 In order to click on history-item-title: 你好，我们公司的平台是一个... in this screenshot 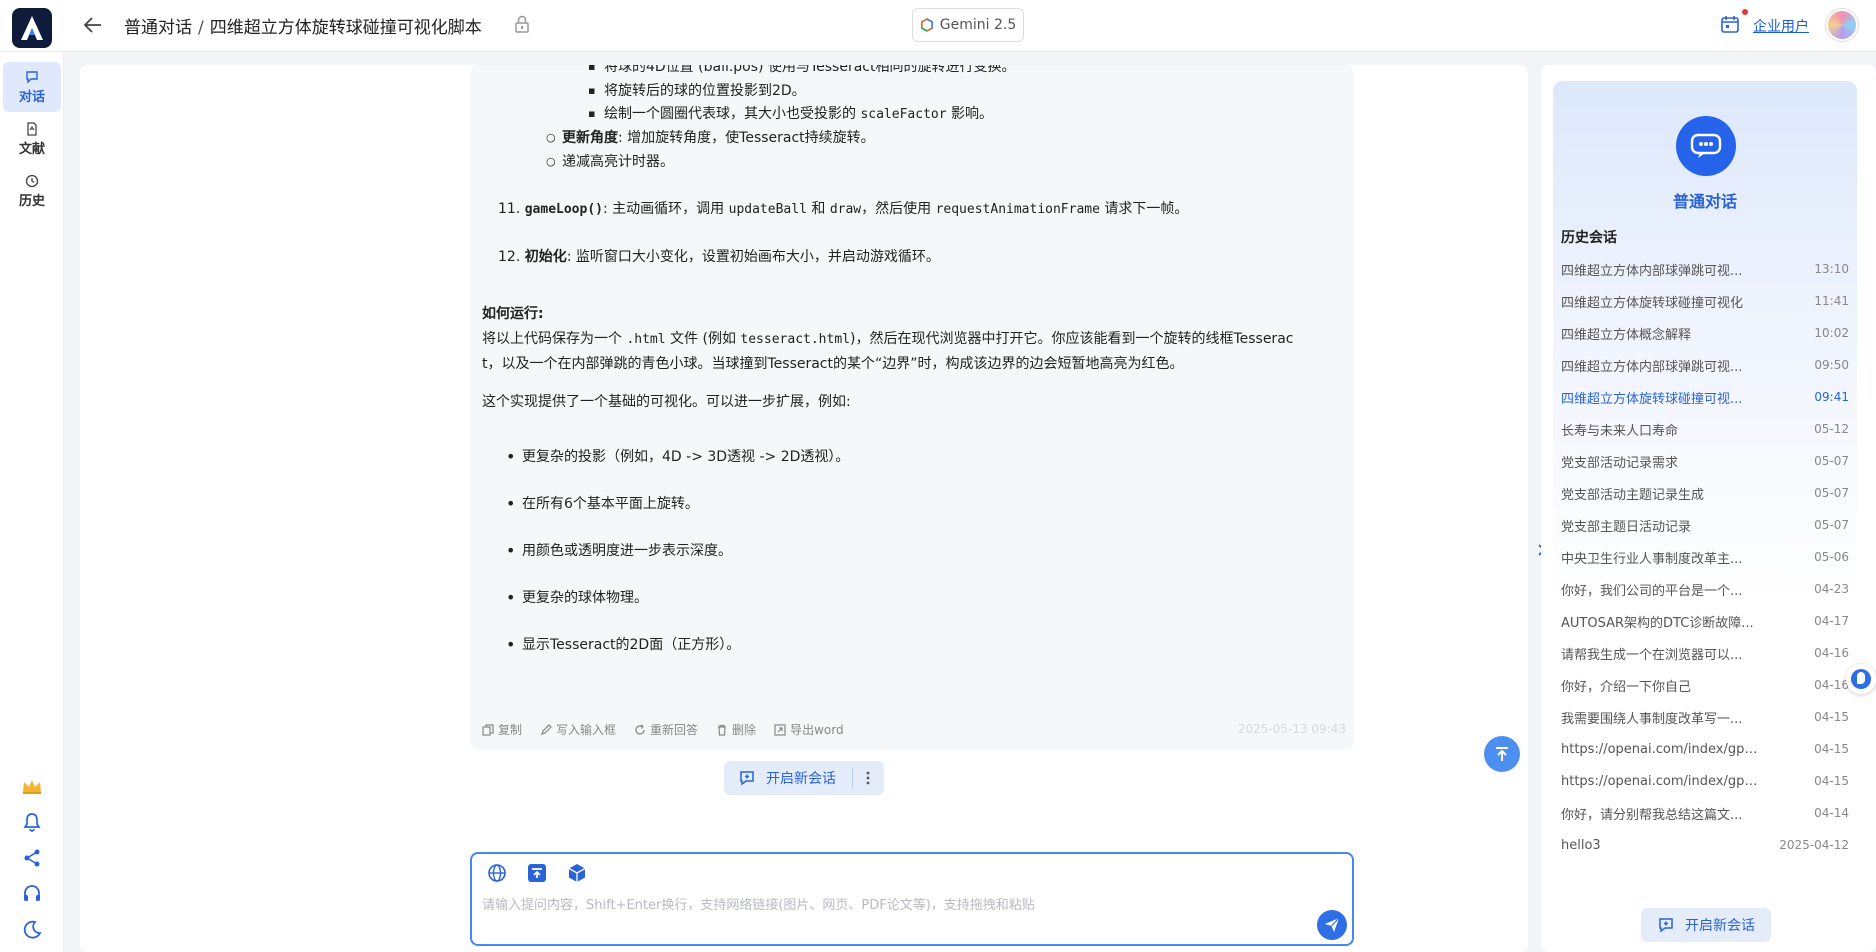, I will do `click(1652, 591)`.